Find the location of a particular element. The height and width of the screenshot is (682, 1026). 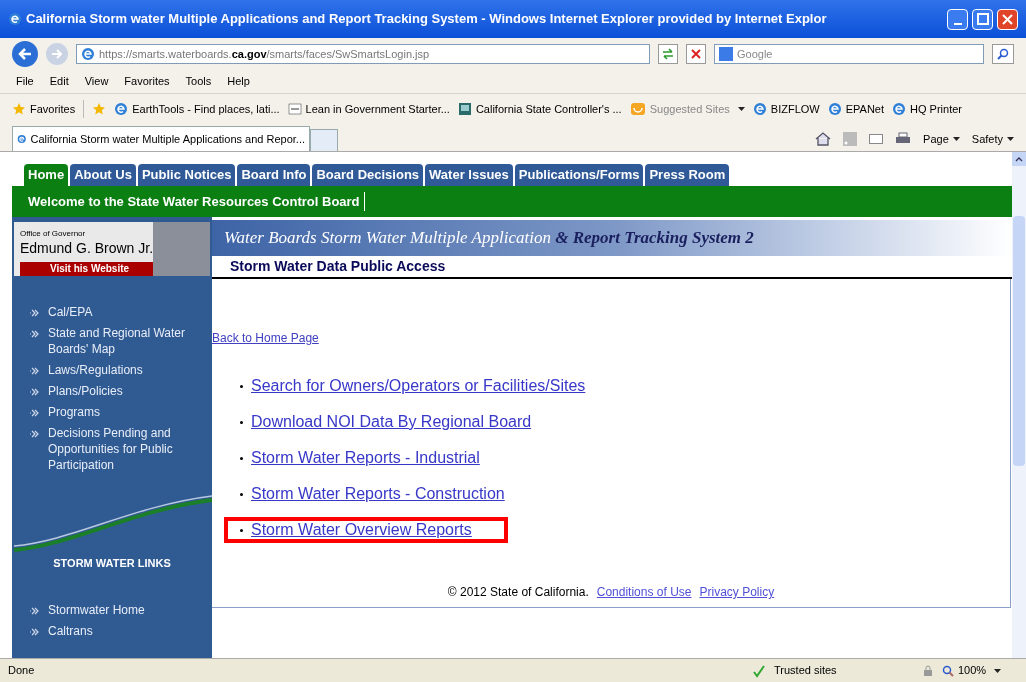

report-link: Storm Water Reports - Construction is located at coordinates (378, 494).